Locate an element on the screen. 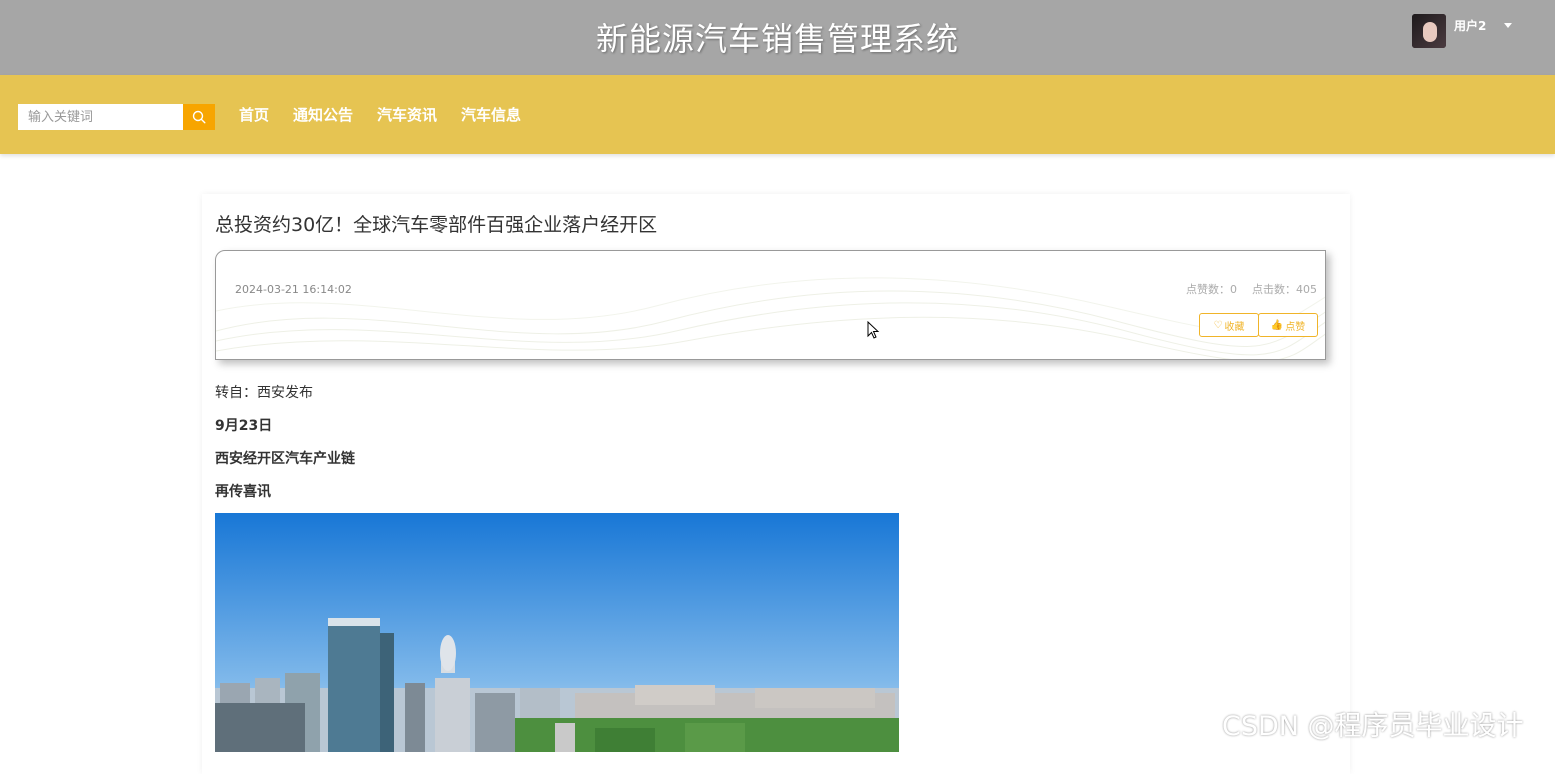 This screenshot has width=1555, height=774. favorite-label: 收藏 is located at coordinates (1234, 327).